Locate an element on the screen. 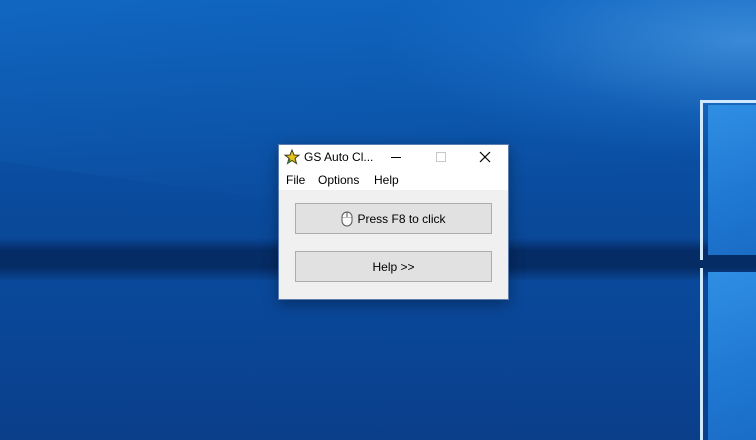 This screenshot has height=440, width=756. help-button: Help >> is located at coordinates (393, 266).